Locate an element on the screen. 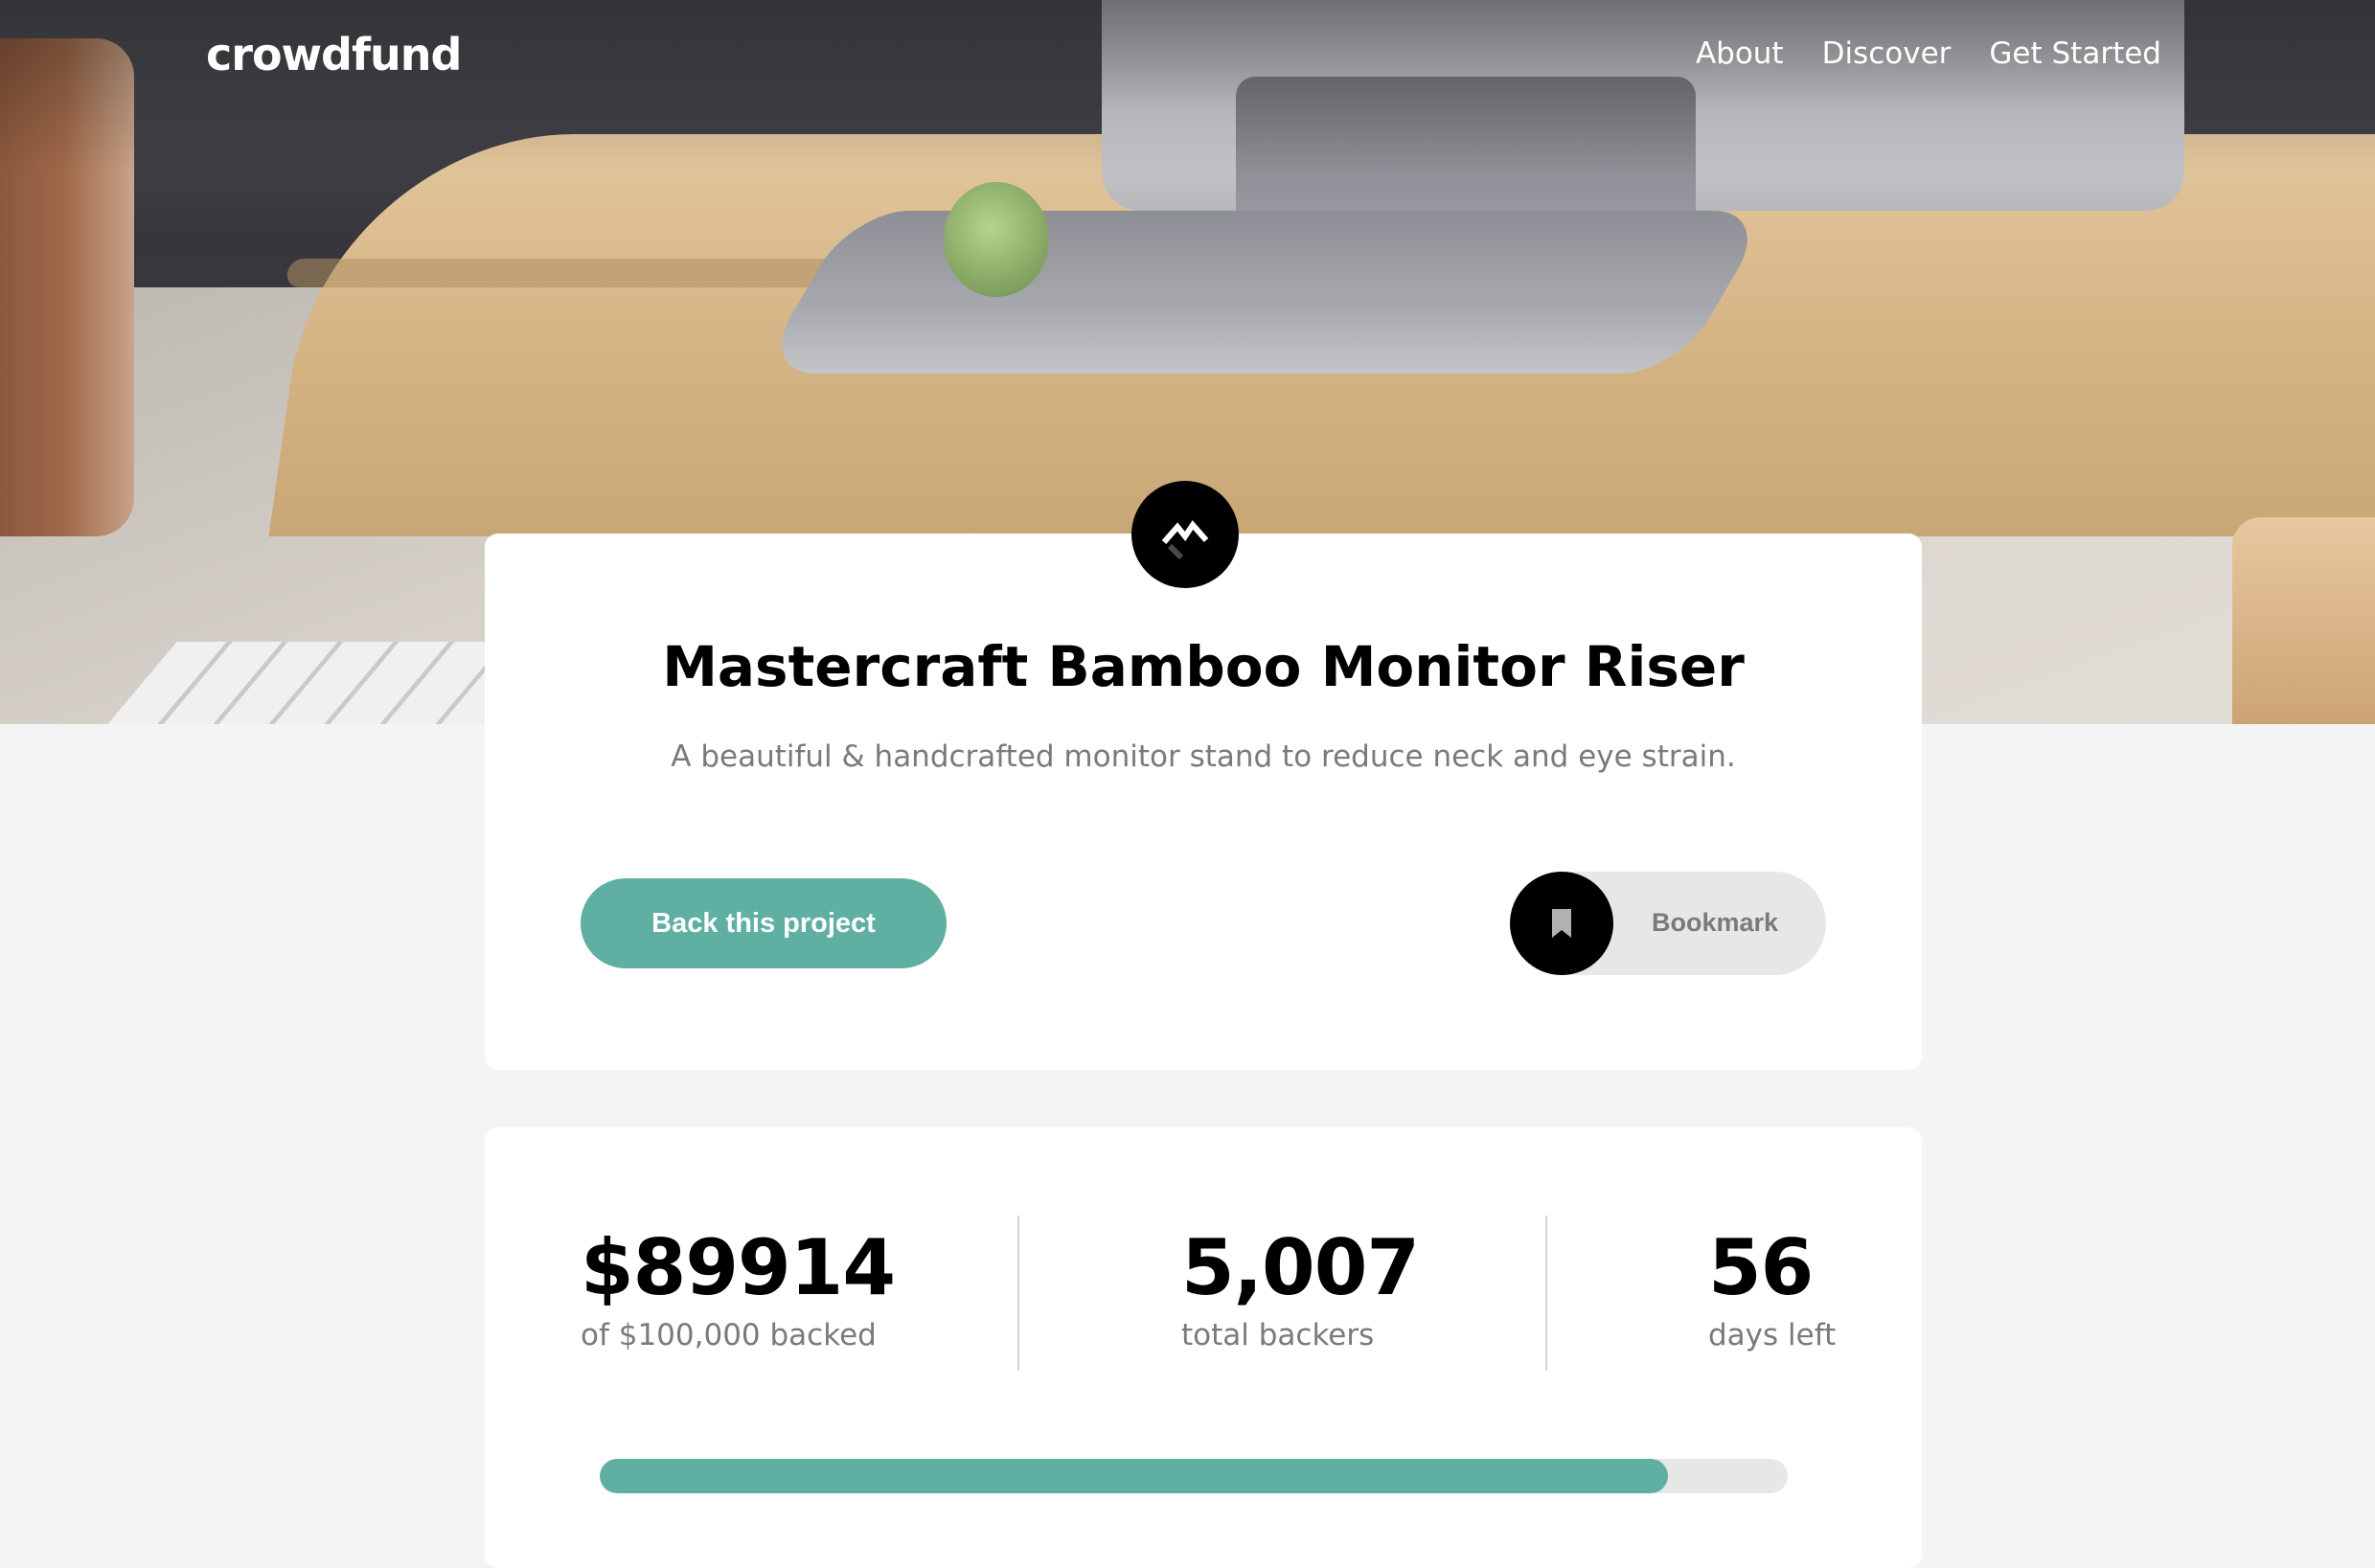  backers-label: total backers is located at coordinates (1278, 1335).